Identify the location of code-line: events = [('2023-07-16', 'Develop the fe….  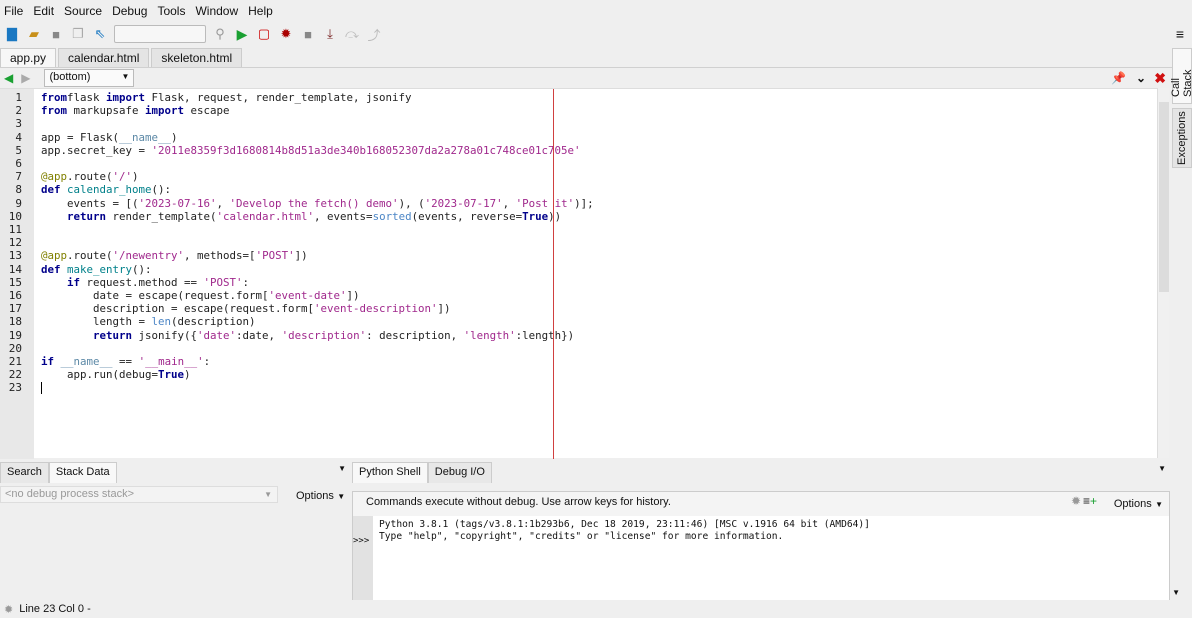
(317, 203).